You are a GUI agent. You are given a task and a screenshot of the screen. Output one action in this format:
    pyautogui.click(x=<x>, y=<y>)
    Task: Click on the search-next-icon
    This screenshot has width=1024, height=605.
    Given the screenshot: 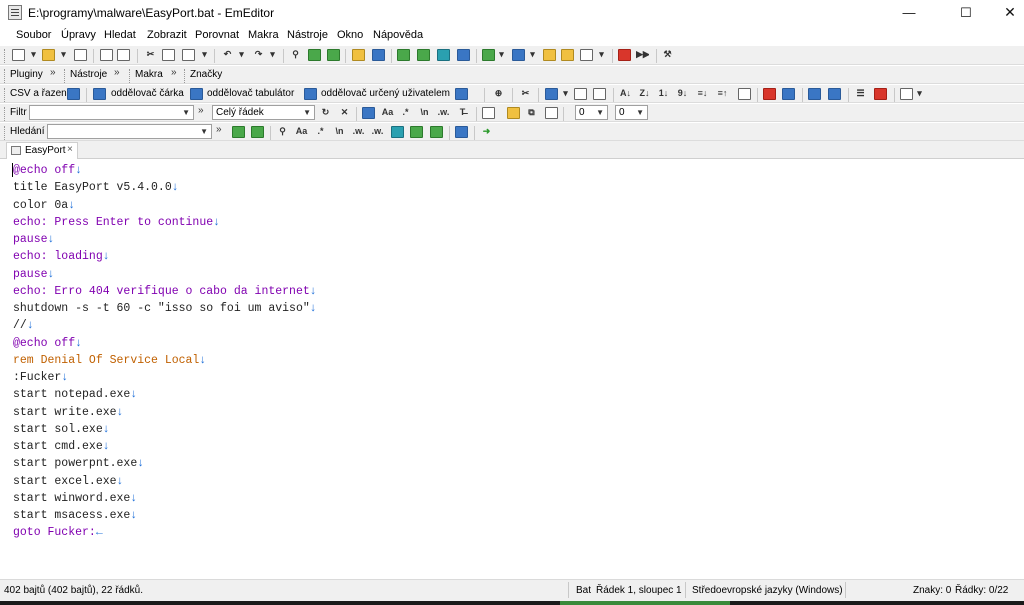 What is the action you would take?
    pyautogui.click(x=238, y=132)
    